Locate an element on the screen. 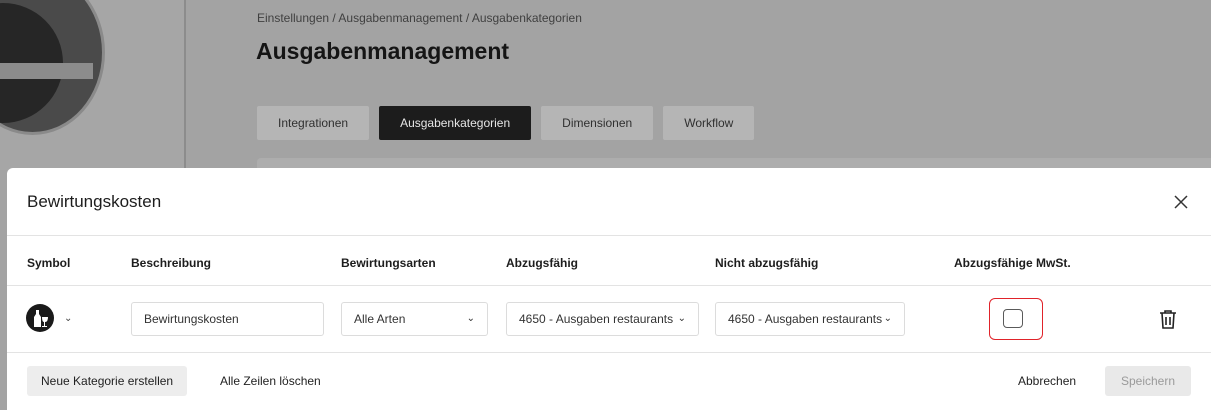 The height and width of the screenshot is (410, 1211). highlight-annotation is located at coordinates (1016, 319).